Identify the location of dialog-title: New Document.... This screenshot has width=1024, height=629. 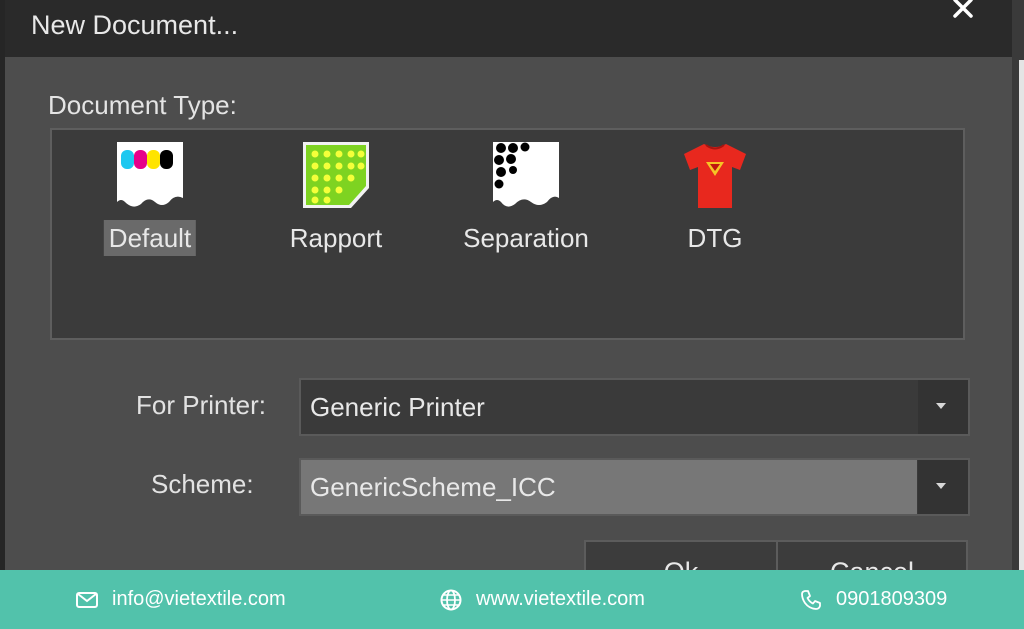
(135, 25).